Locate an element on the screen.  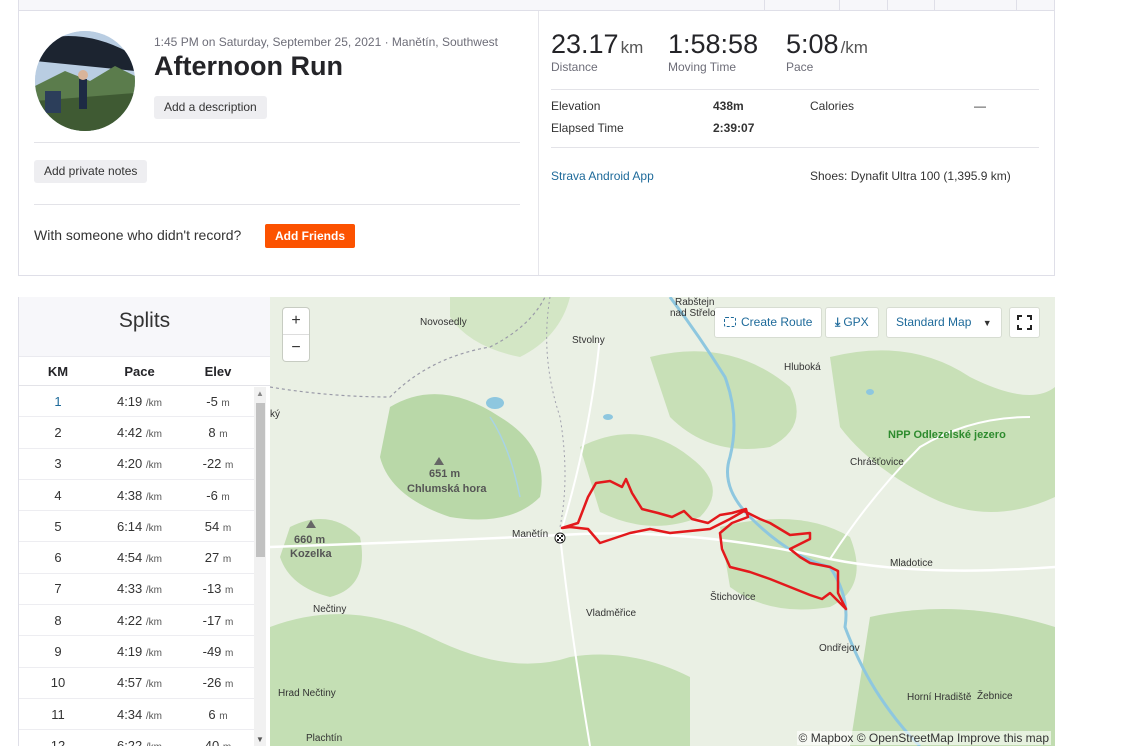
col-pace: Pace is located at coordinates (139, 371).